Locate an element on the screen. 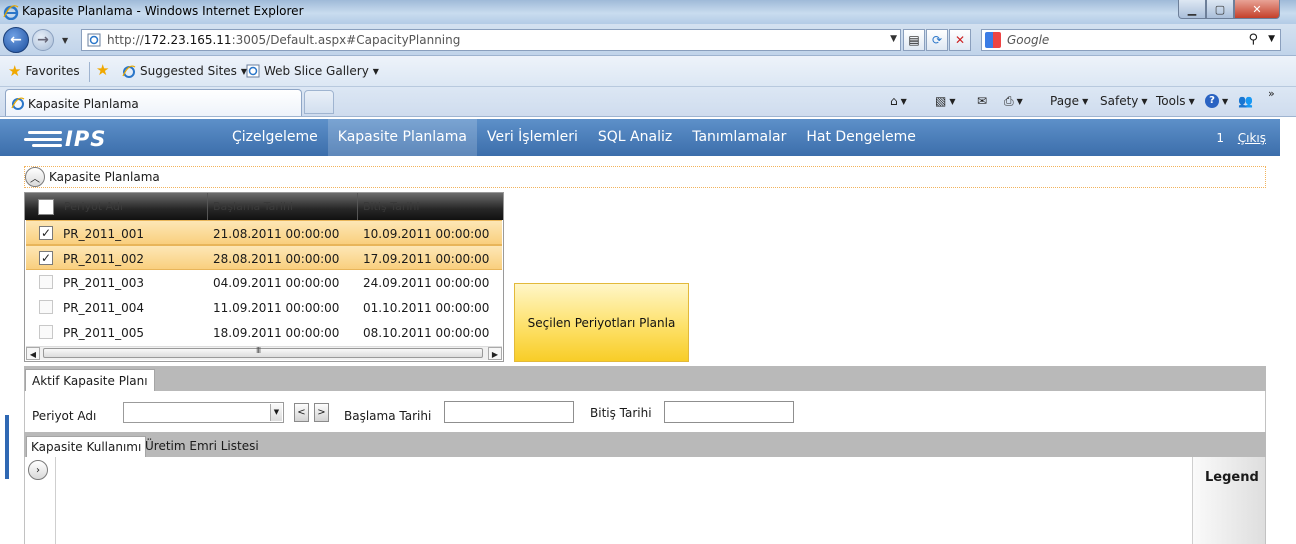 The height and width of the screenshot is (544, 1296). chevron-right-icon: › is located at coordinates (38, 470).